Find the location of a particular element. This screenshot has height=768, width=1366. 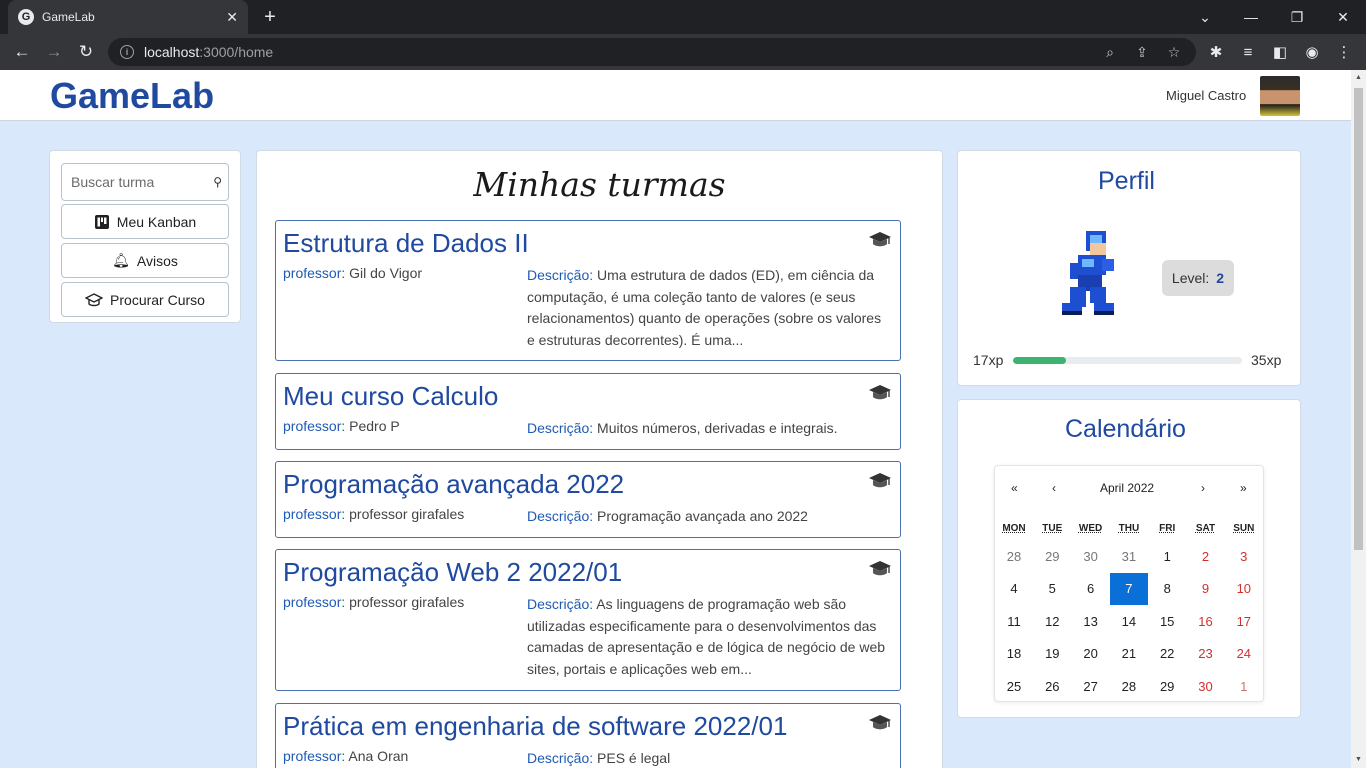

extensions-icon: ✱ is located at coordinates (1216, 52).